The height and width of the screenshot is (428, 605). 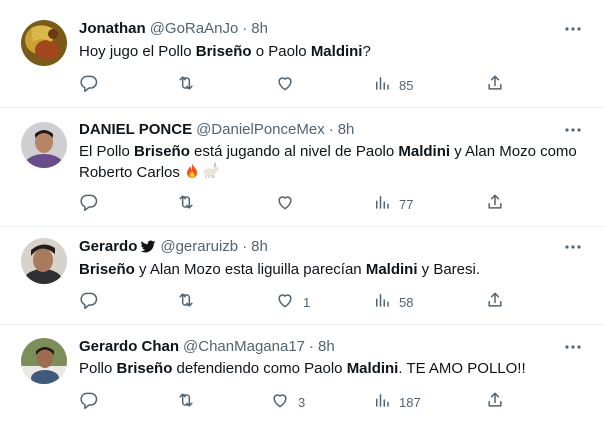 I want to click on text-segment: Pollo, so click(x=98, y=368).